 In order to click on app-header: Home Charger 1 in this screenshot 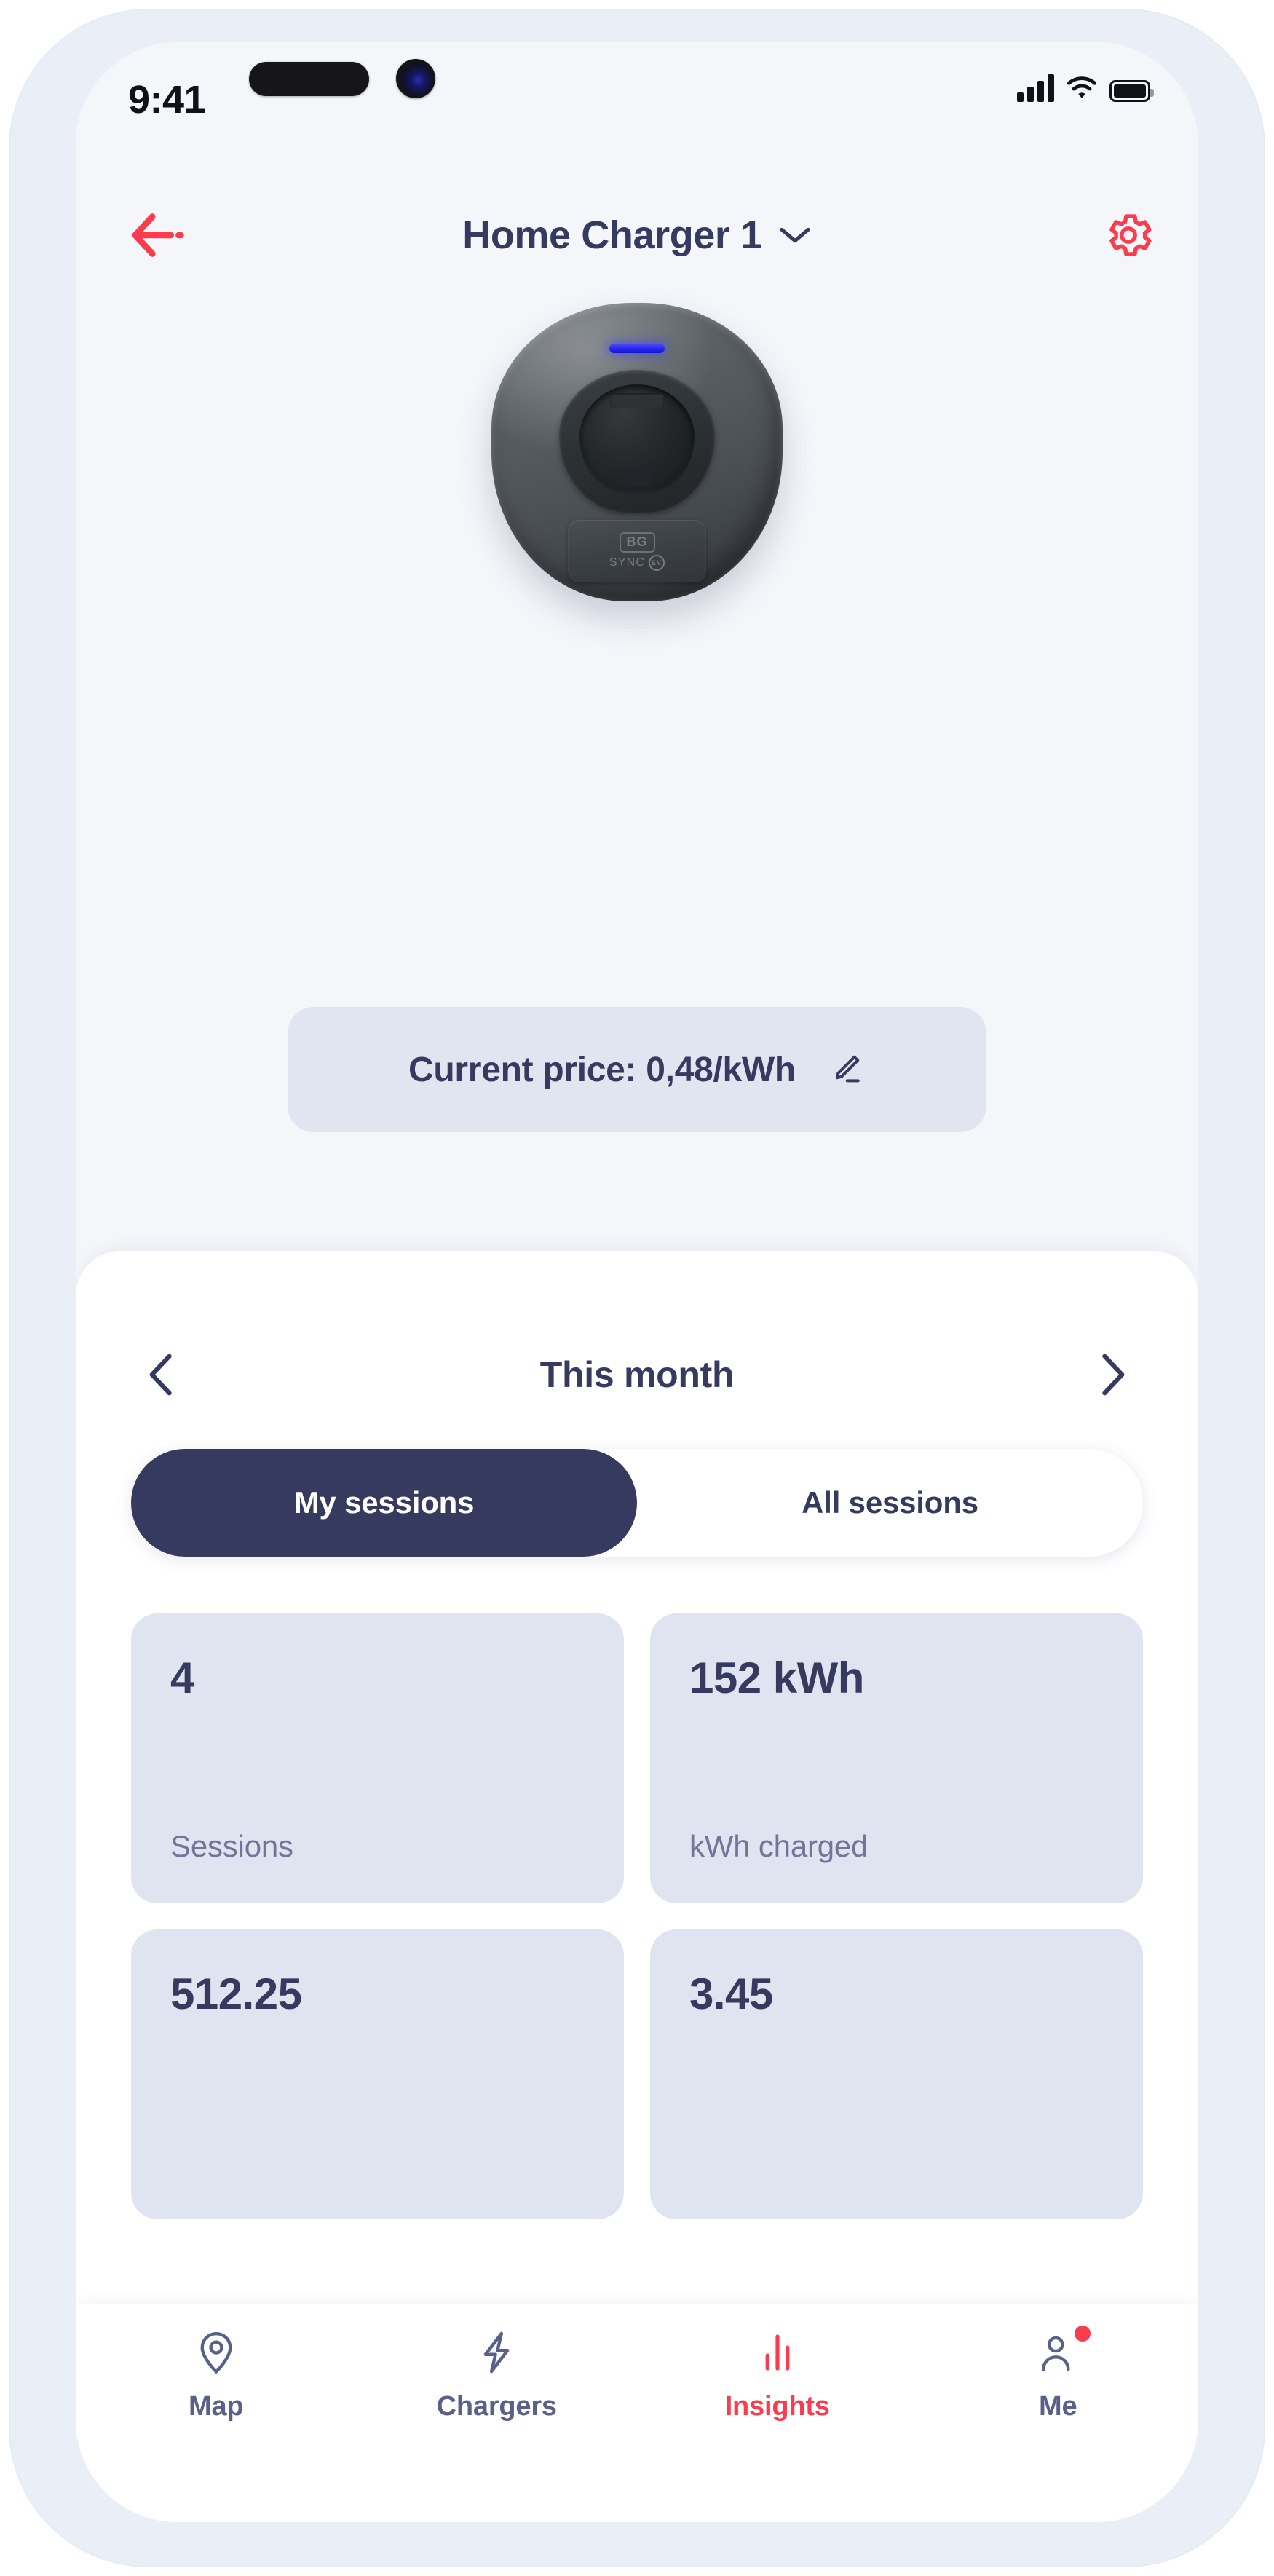, I will do `click(637, 235)`.